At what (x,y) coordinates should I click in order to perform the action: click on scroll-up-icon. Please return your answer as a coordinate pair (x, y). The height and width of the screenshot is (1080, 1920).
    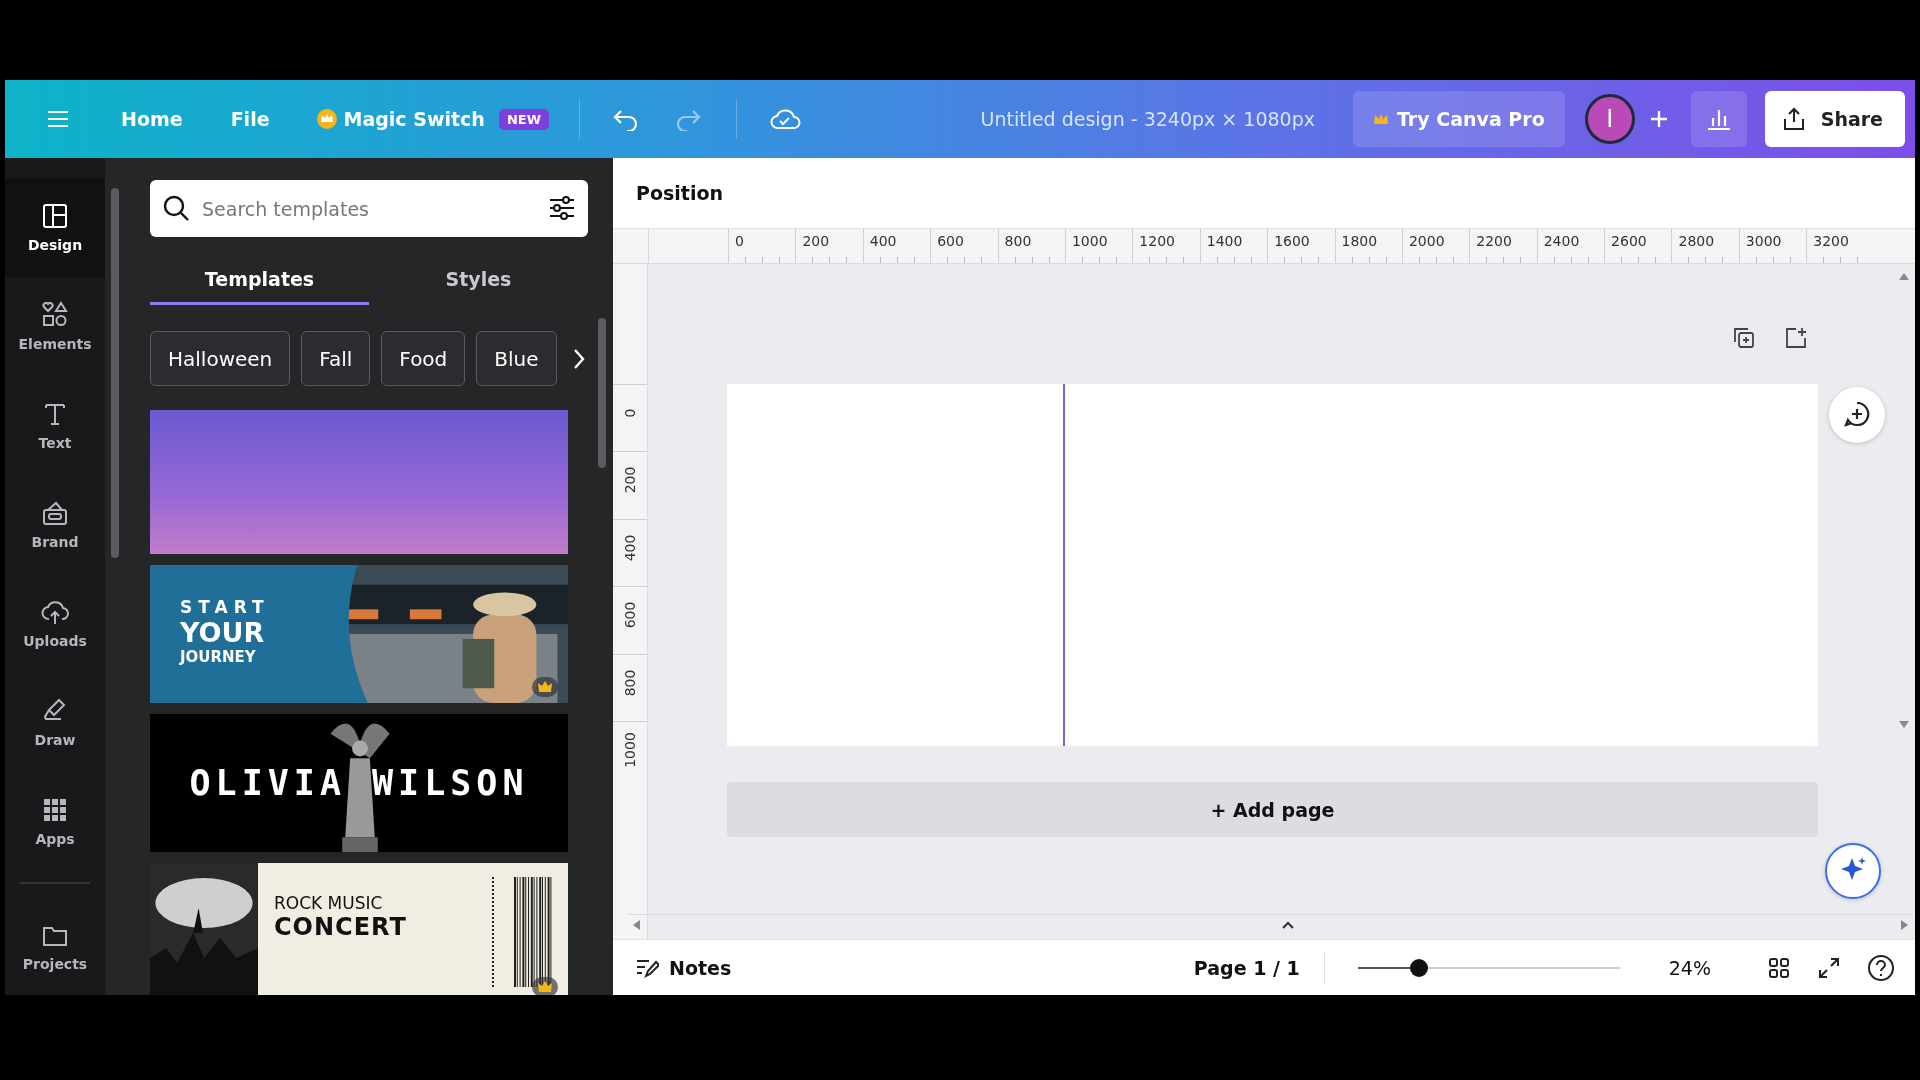
    Looking at the image, I should click on (1904, 277).